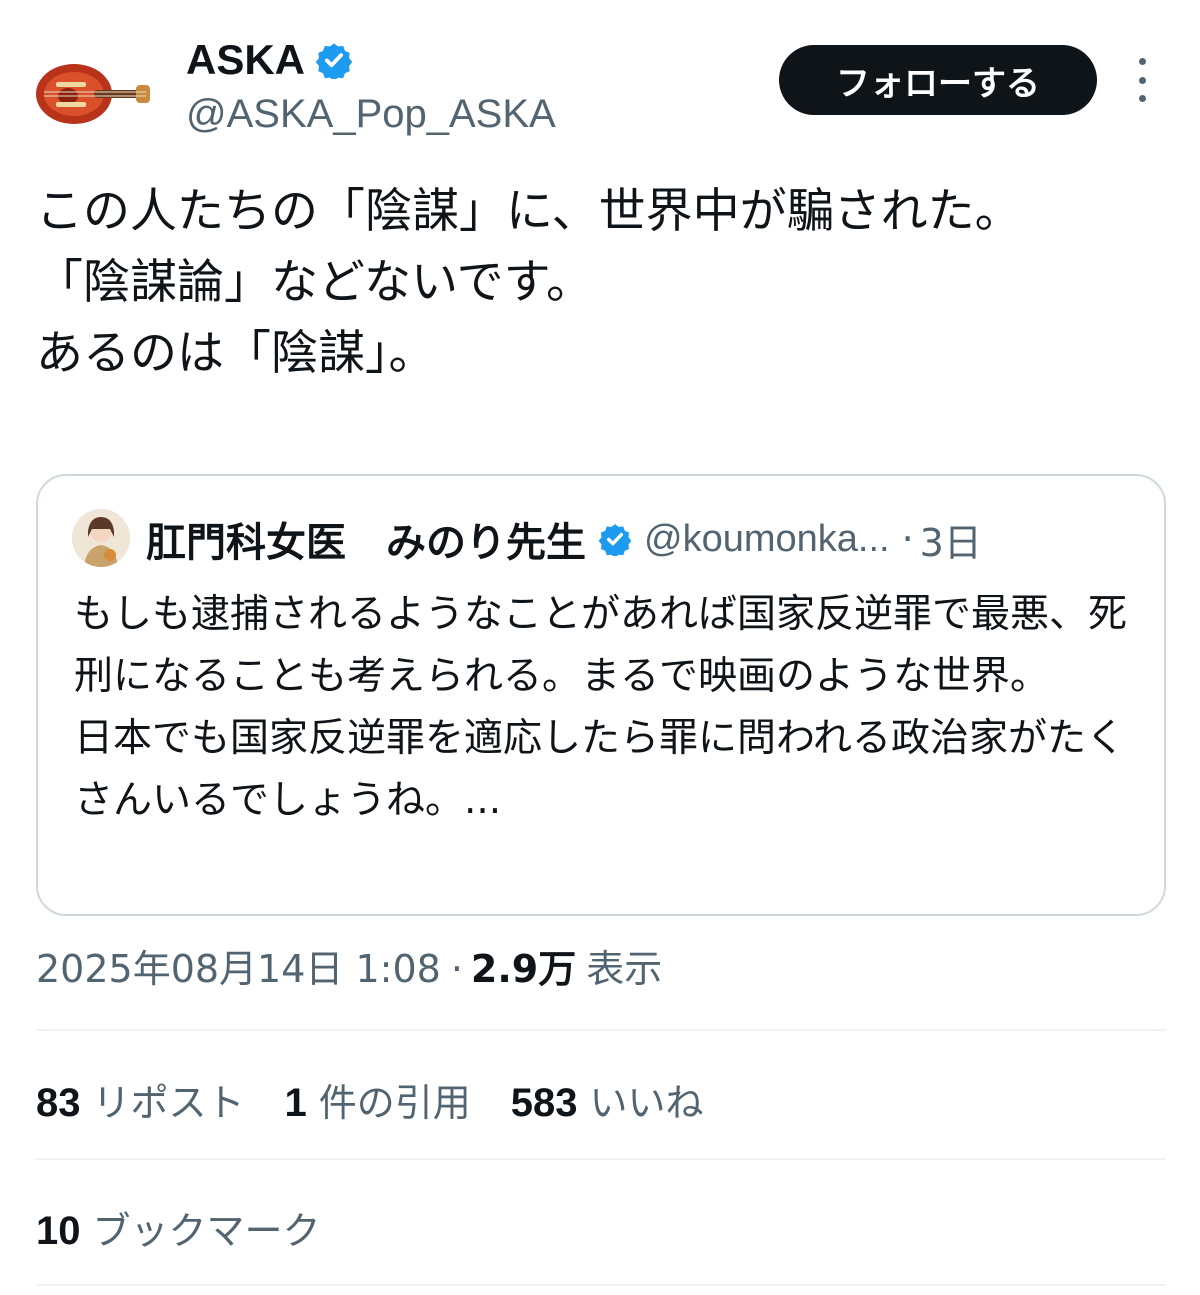 This screenshot has height=1295, width=1200. I want to click on author-name-row: ASKA, so click(269, 60).